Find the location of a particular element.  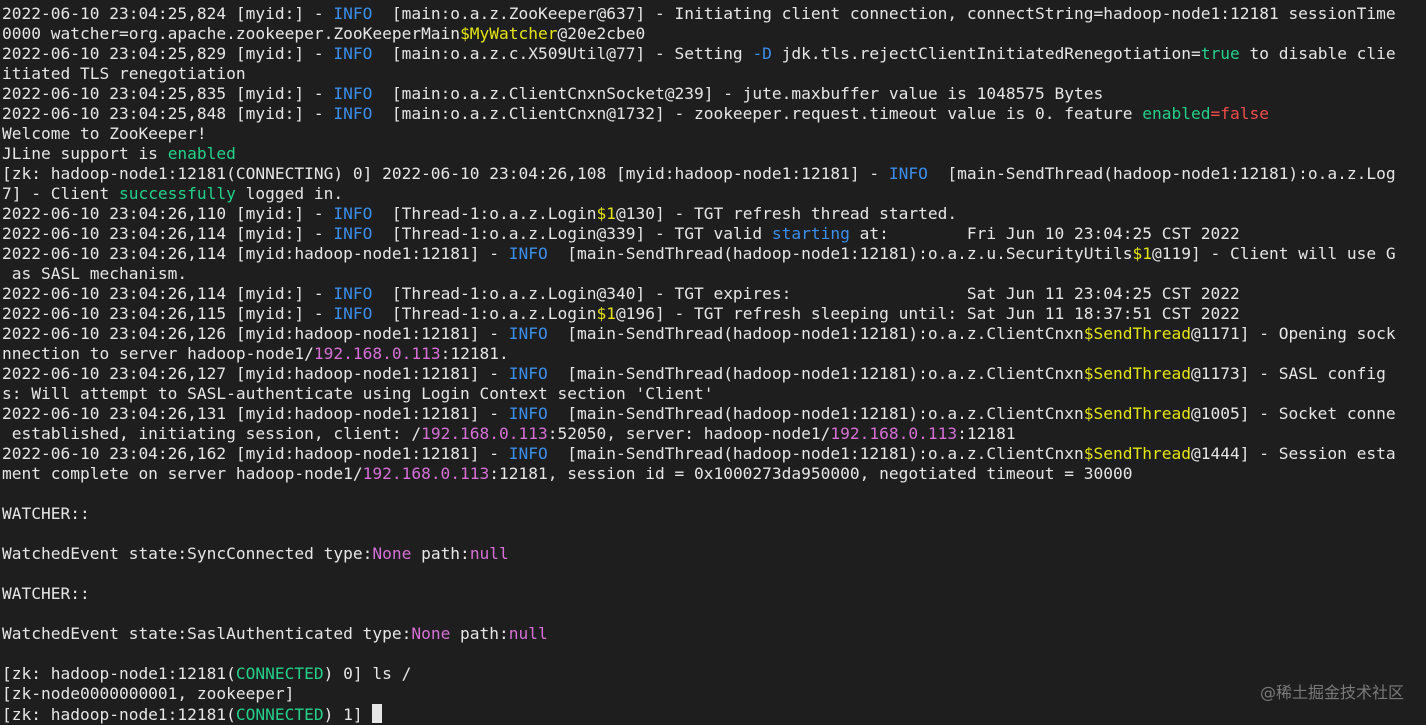

terminal-text: itiated TLS renegotiation is located at coordinates (124, 73).